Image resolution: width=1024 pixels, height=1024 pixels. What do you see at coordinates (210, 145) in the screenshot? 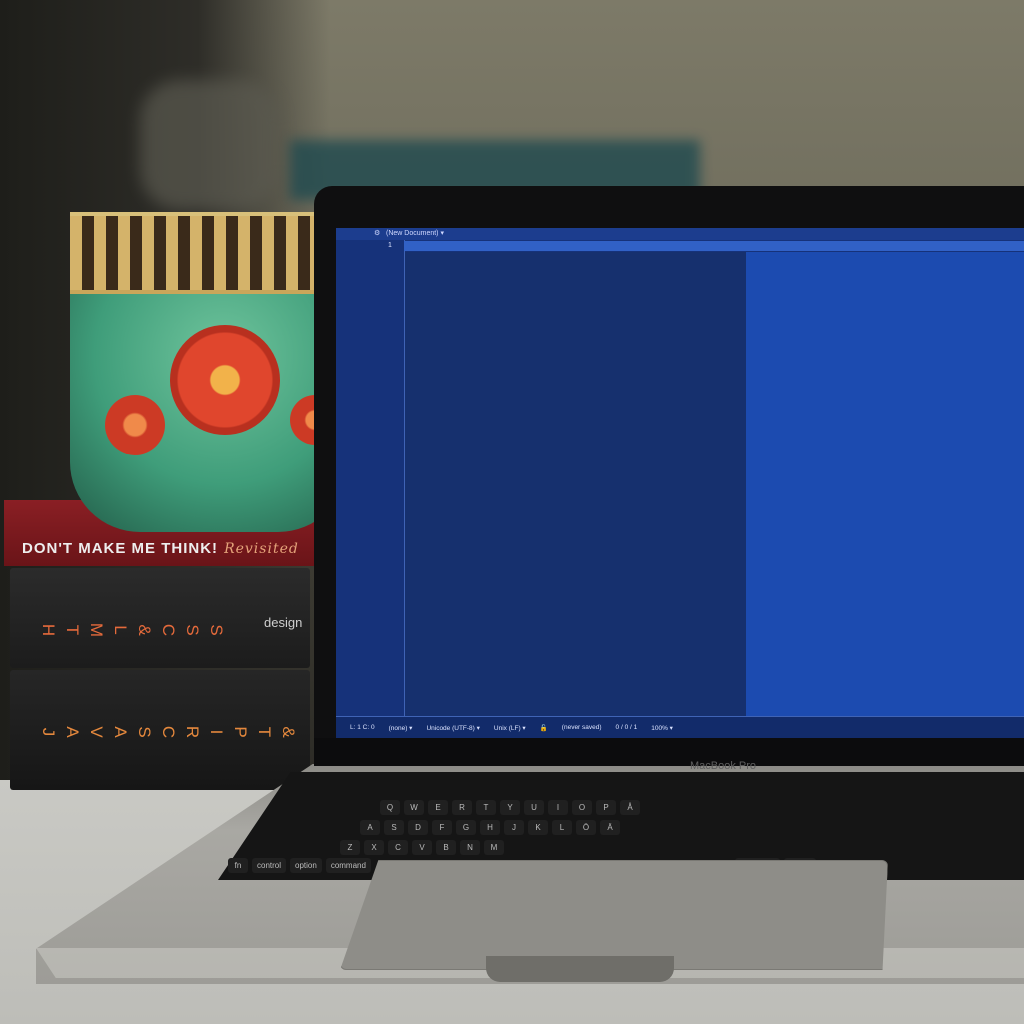
I see `background-object` at bounding box center [210, 145].